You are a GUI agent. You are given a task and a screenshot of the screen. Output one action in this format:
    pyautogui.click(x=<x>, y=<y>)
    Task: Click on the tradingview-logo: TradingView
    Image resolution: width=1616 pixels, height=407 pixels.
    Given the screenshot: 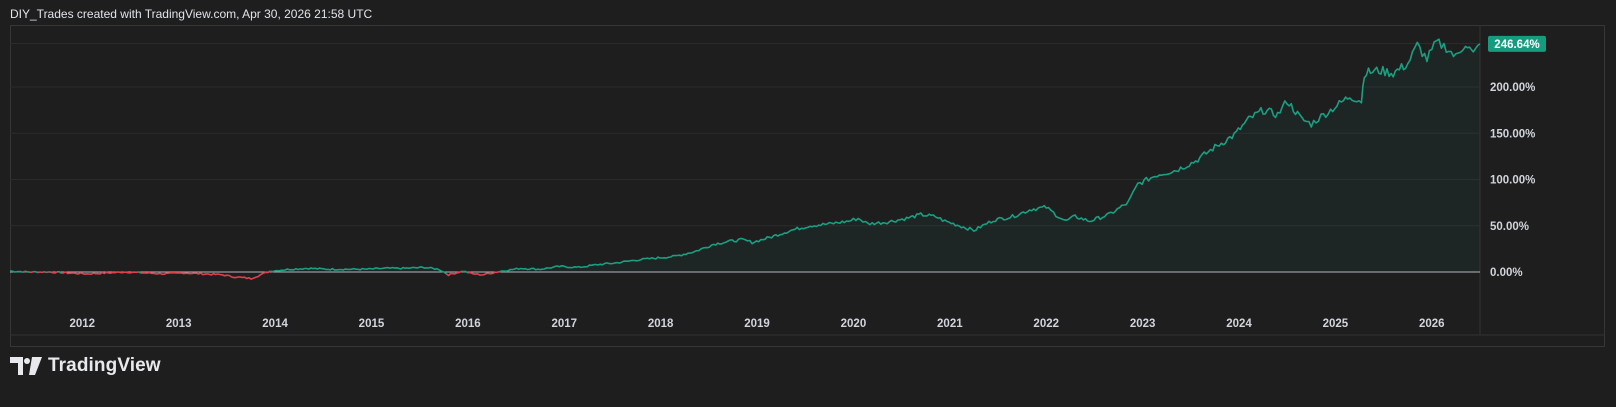 What is the action you would take?
    pyautogui.click(x=85, y=366)
    